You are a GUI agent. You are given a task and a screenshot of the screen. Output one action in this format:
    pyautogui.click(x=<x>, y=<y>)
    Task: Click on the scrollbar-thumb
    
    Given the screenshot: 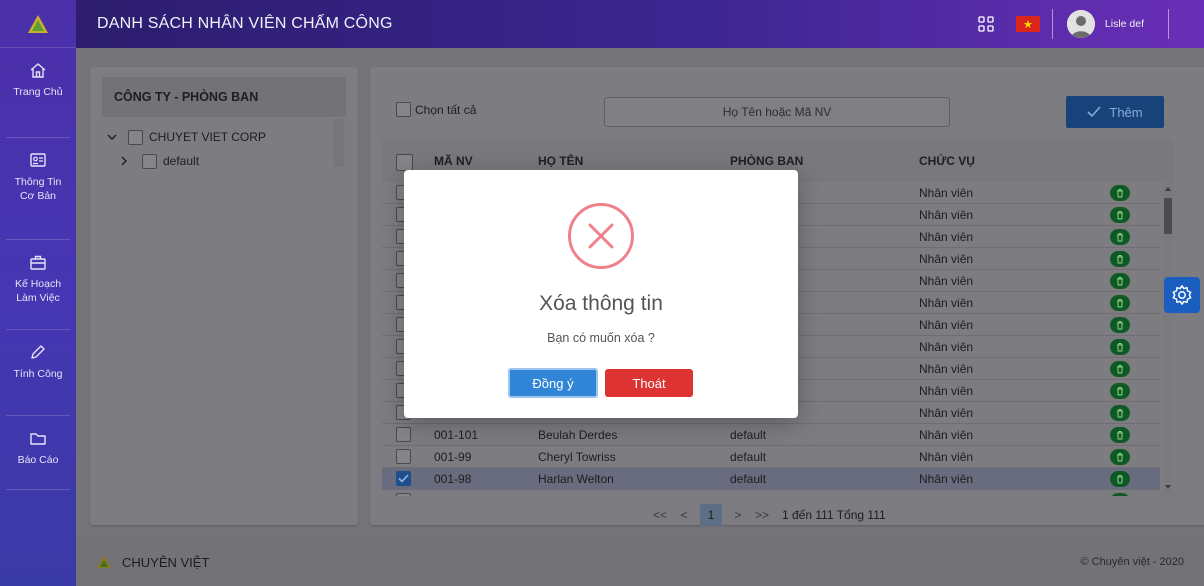 What is the action you would take?
    pyautogui.click(x=1168, y=216)
    